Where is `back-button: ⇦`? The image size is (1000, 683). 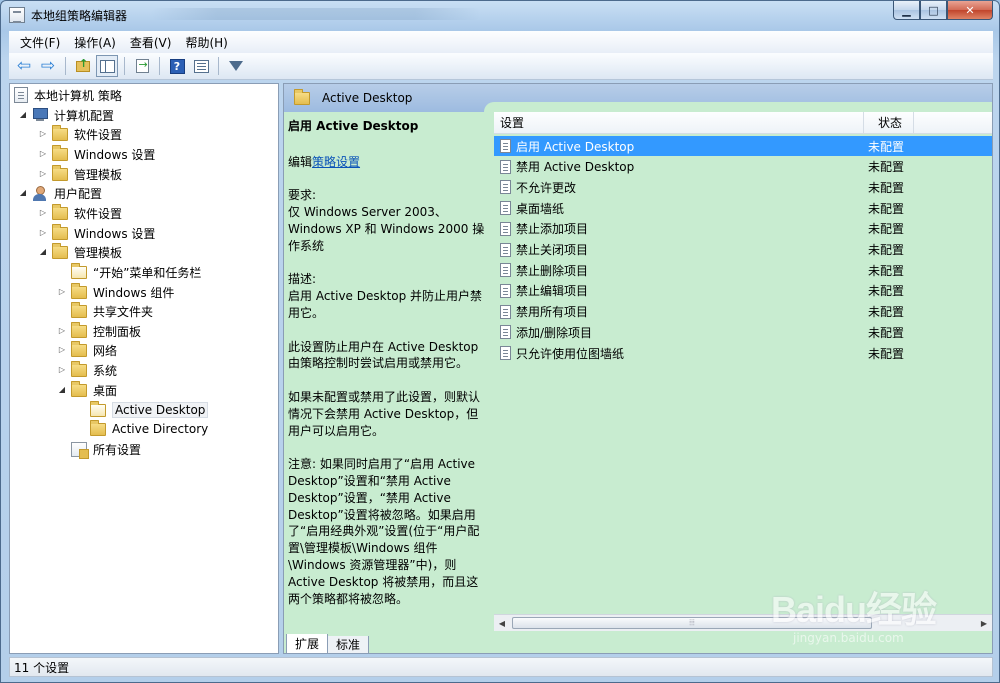
back-button: ⇦ is located at coordinates (24, 66).